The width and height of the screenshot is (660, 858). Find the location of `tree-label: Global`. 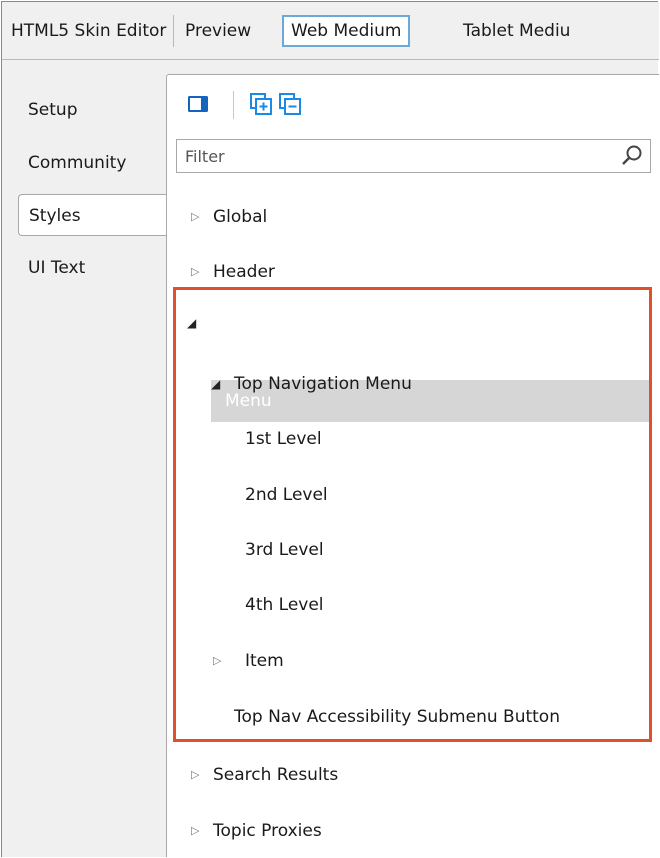

tree-label: Global is located at coordinates (240, 217).